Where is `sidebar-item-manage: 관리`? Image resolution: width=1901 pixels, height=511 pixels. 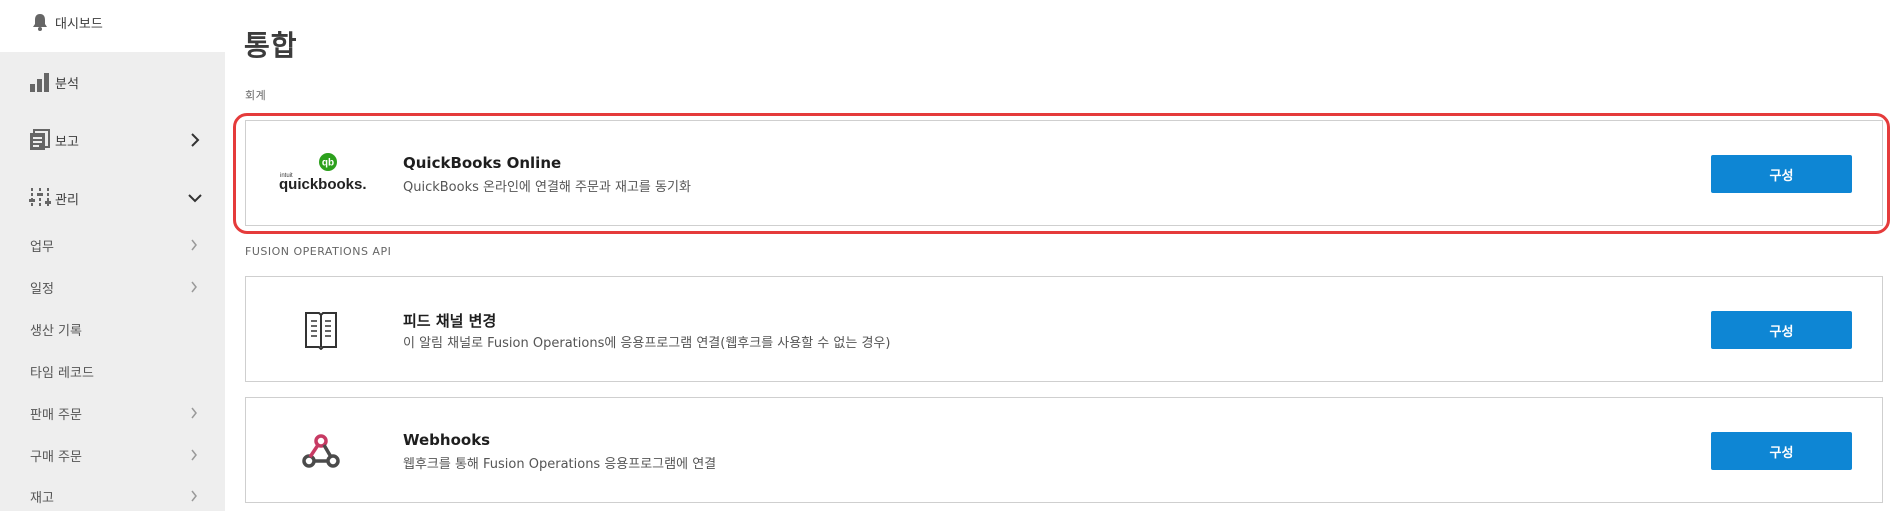
sidebar-item-manage: 관리 is located at coordinates (112, 198).